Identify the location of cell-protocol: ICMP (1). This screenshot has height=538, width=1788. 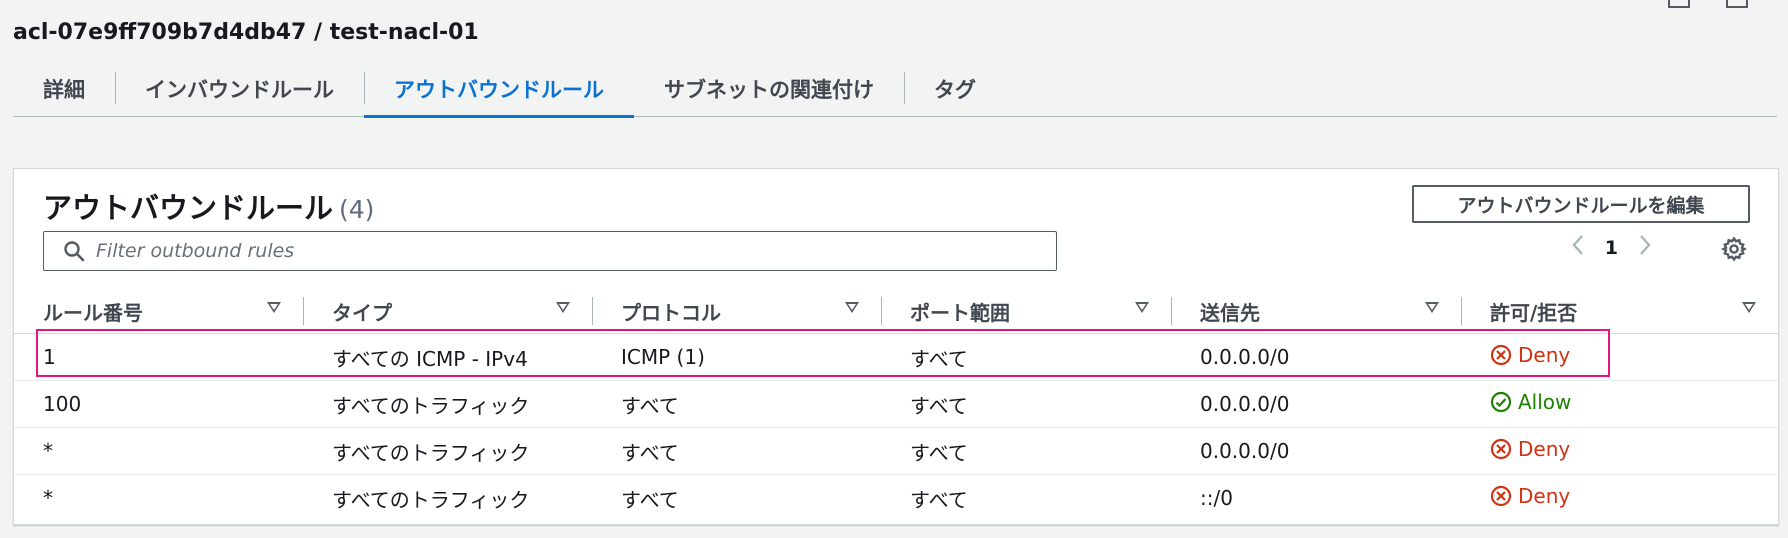
(736, 357).